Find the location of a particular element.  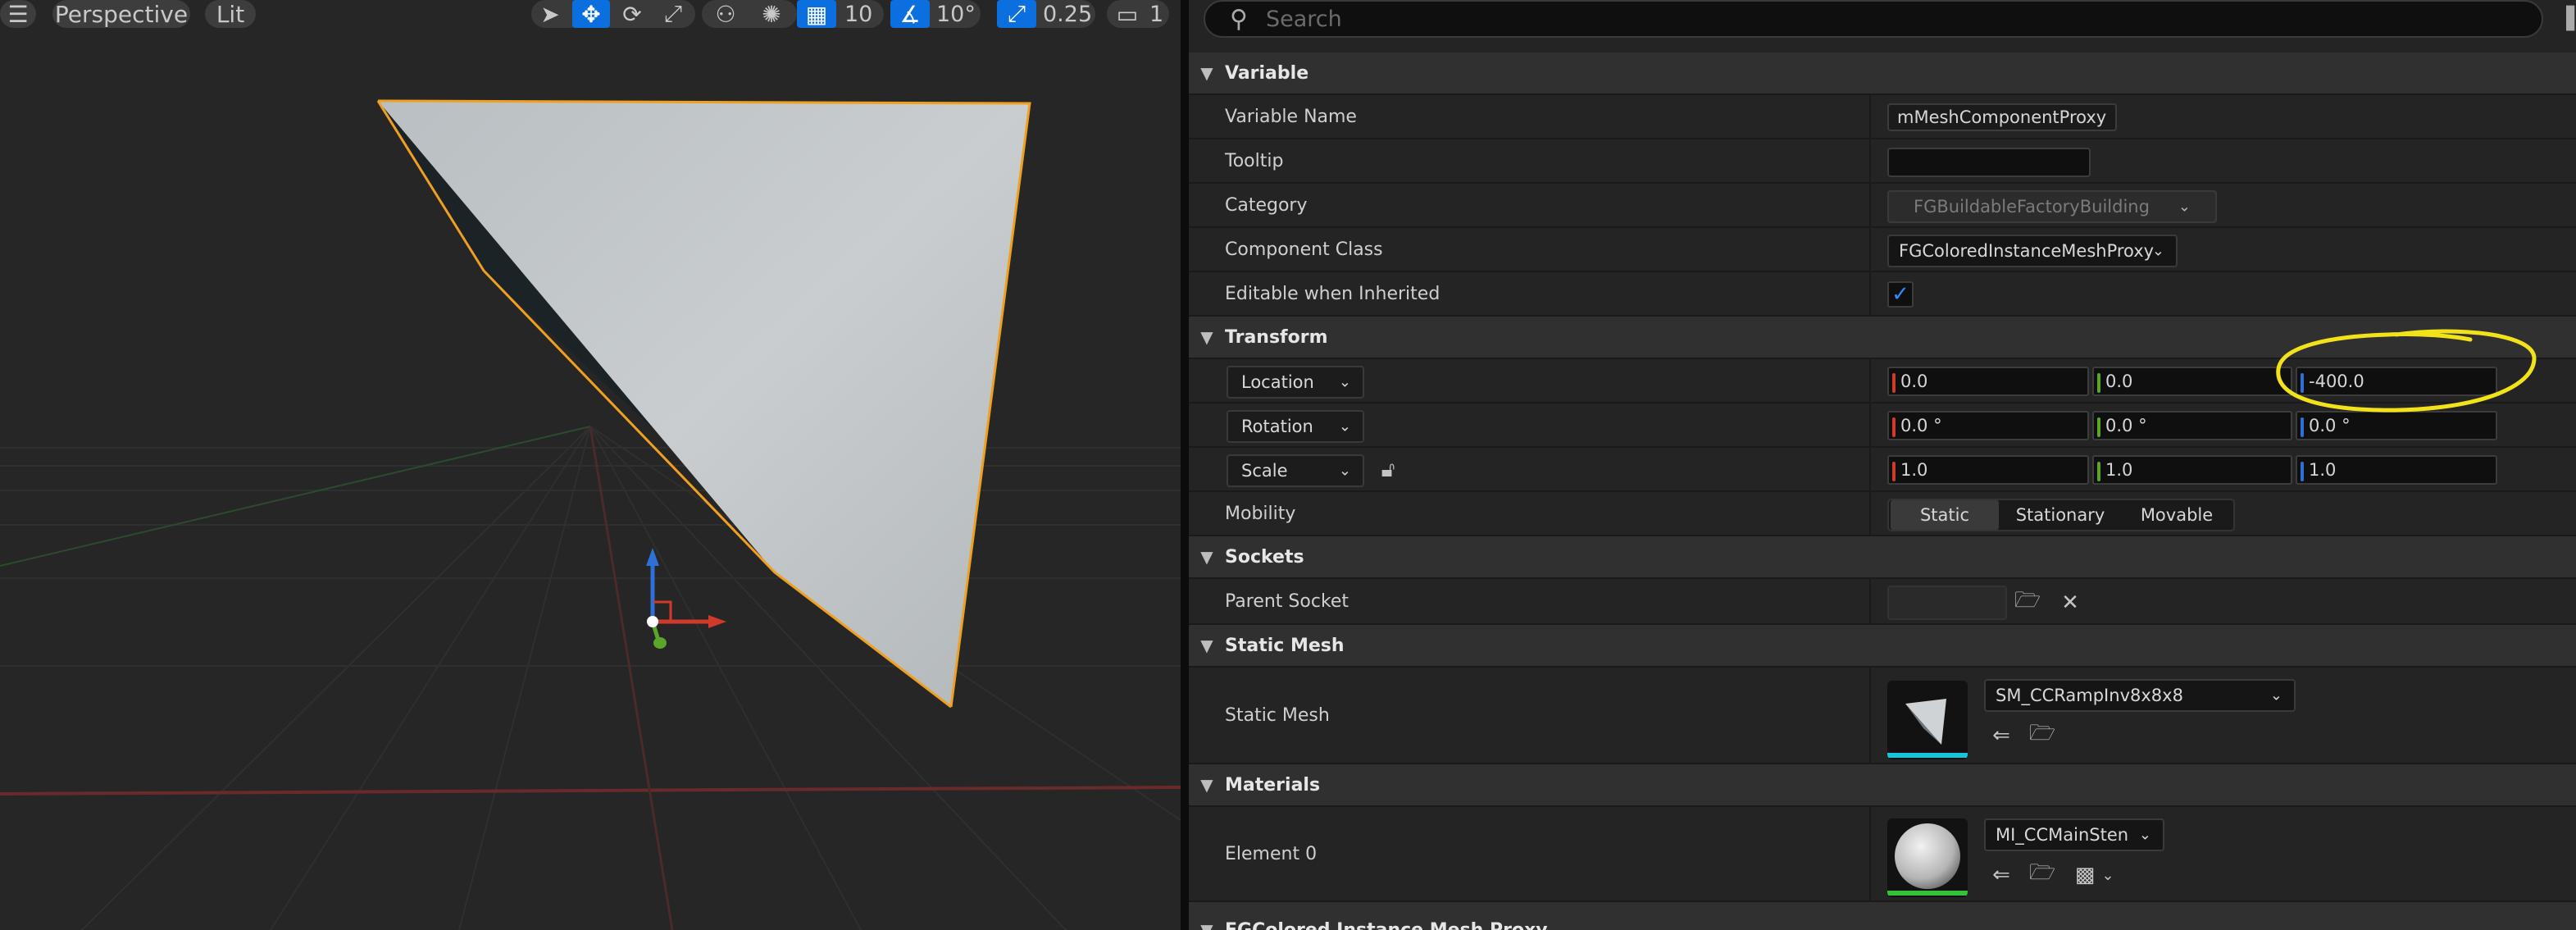

property-location: Location ⌄ 0.0 0.0 -400.0 is located at coordinates (1883, 381).